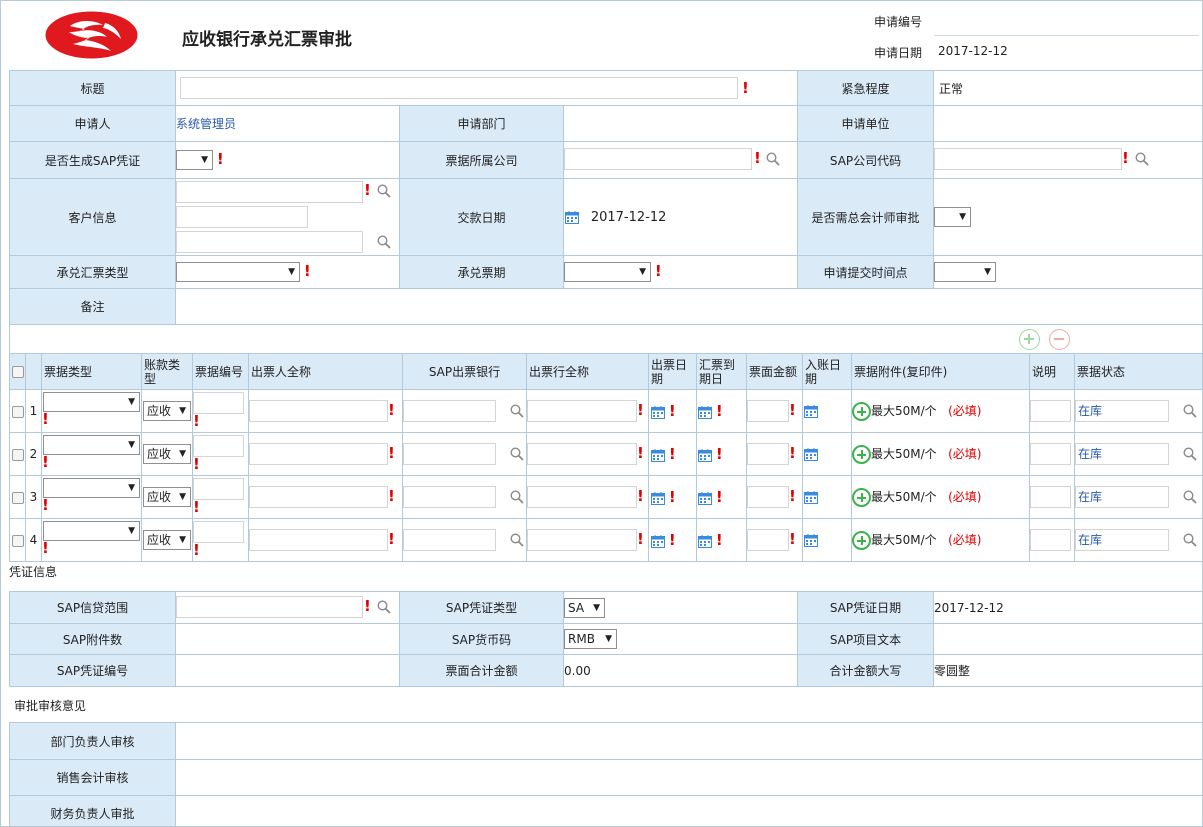  What do you see at coordinates (629, 217) in the screenshot?
I see `pay-date-value: 2017-12-12` at bounding box center [629, 217].